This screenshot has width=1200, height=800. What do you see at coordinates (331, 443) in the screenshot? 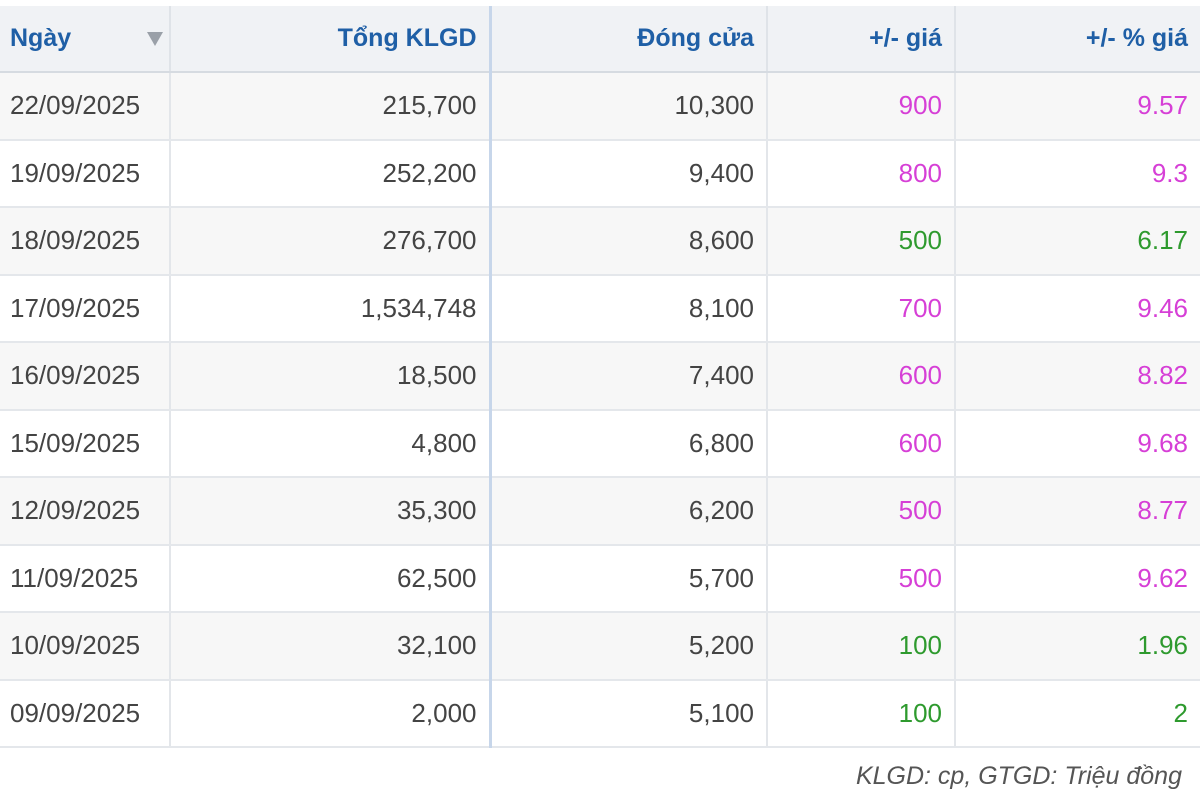
I see `cell-volume: 4,800` at bounding box center [331, 443].